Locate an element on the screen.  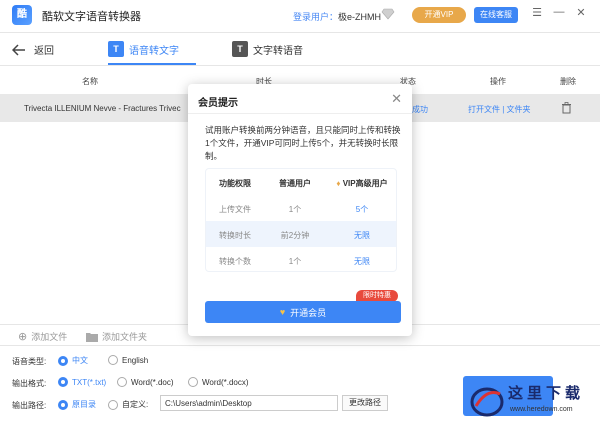
radio-label: English is located at coordinates (135, 360).